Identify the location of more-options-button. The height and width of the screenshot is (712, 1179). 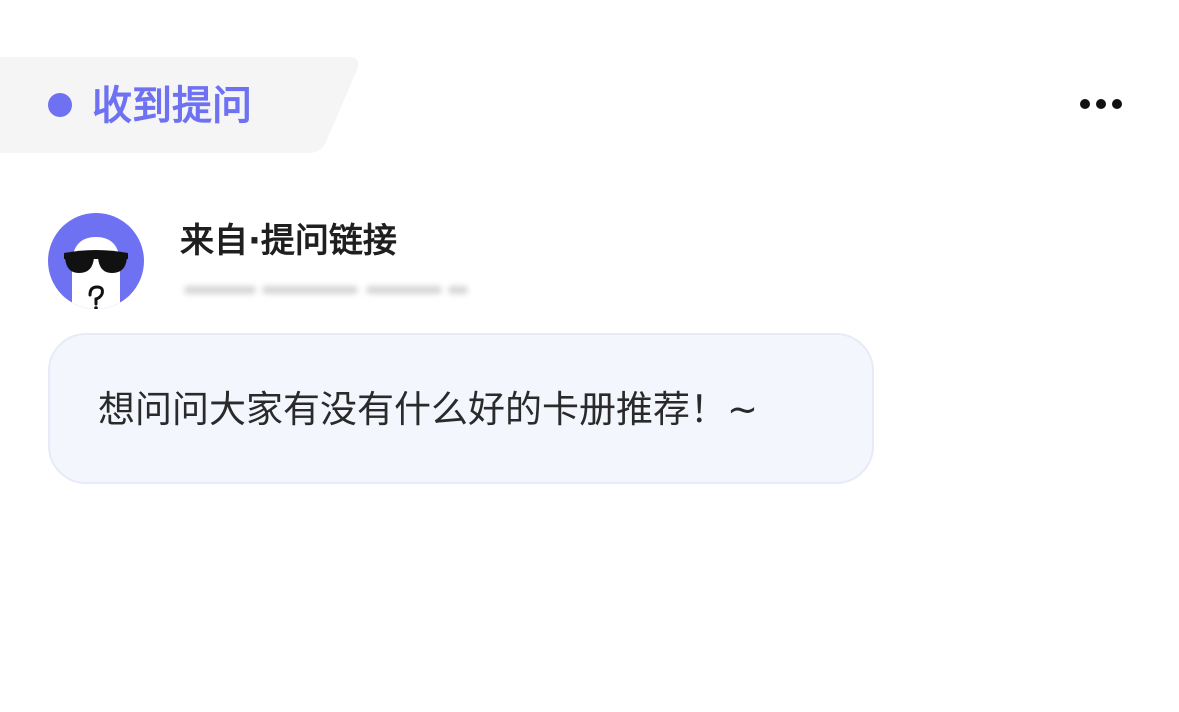
(1101, 104).